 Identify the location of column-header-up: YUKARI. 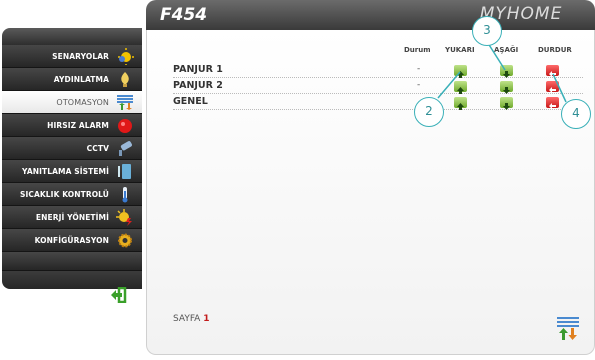
(460, 50).